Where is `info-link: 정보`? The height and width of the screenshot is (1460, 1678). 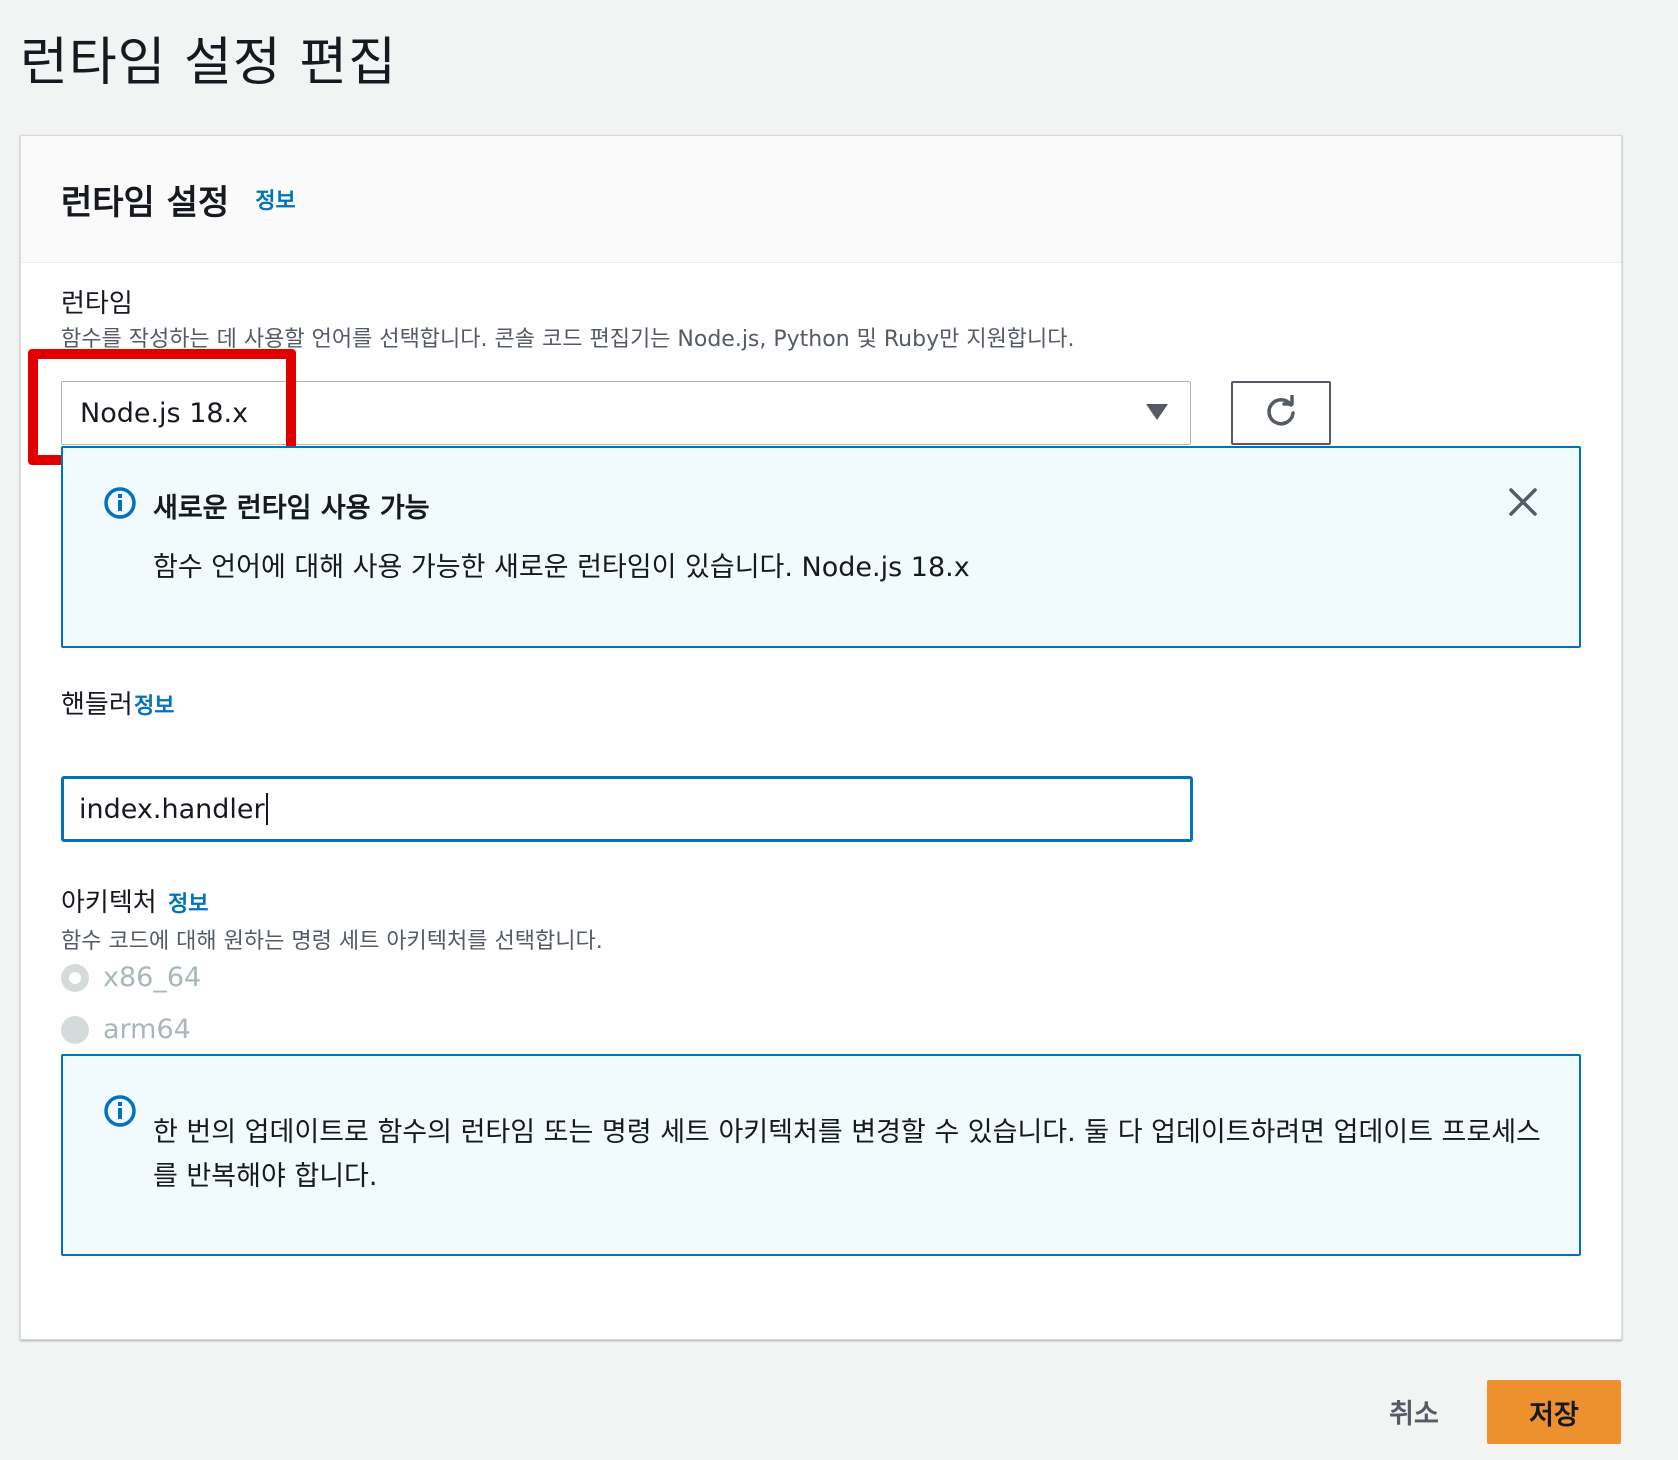
info-link: 정보 is located at coordinates (275, 199).